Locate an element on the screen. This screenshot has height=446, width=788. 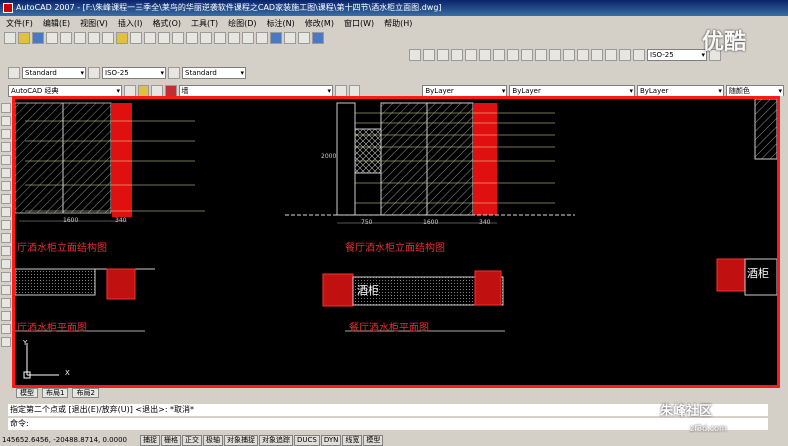
snap-toggle: 捕捉 is located at coordinates (150, 440).